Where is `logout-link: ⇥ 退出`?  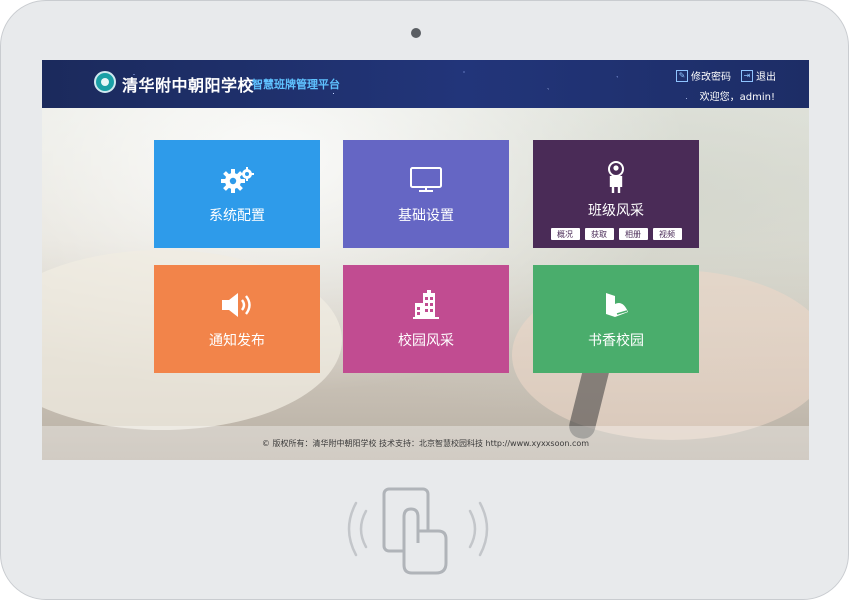
logout-link: ⇥ 退出 is located at coordinates (758, 75).